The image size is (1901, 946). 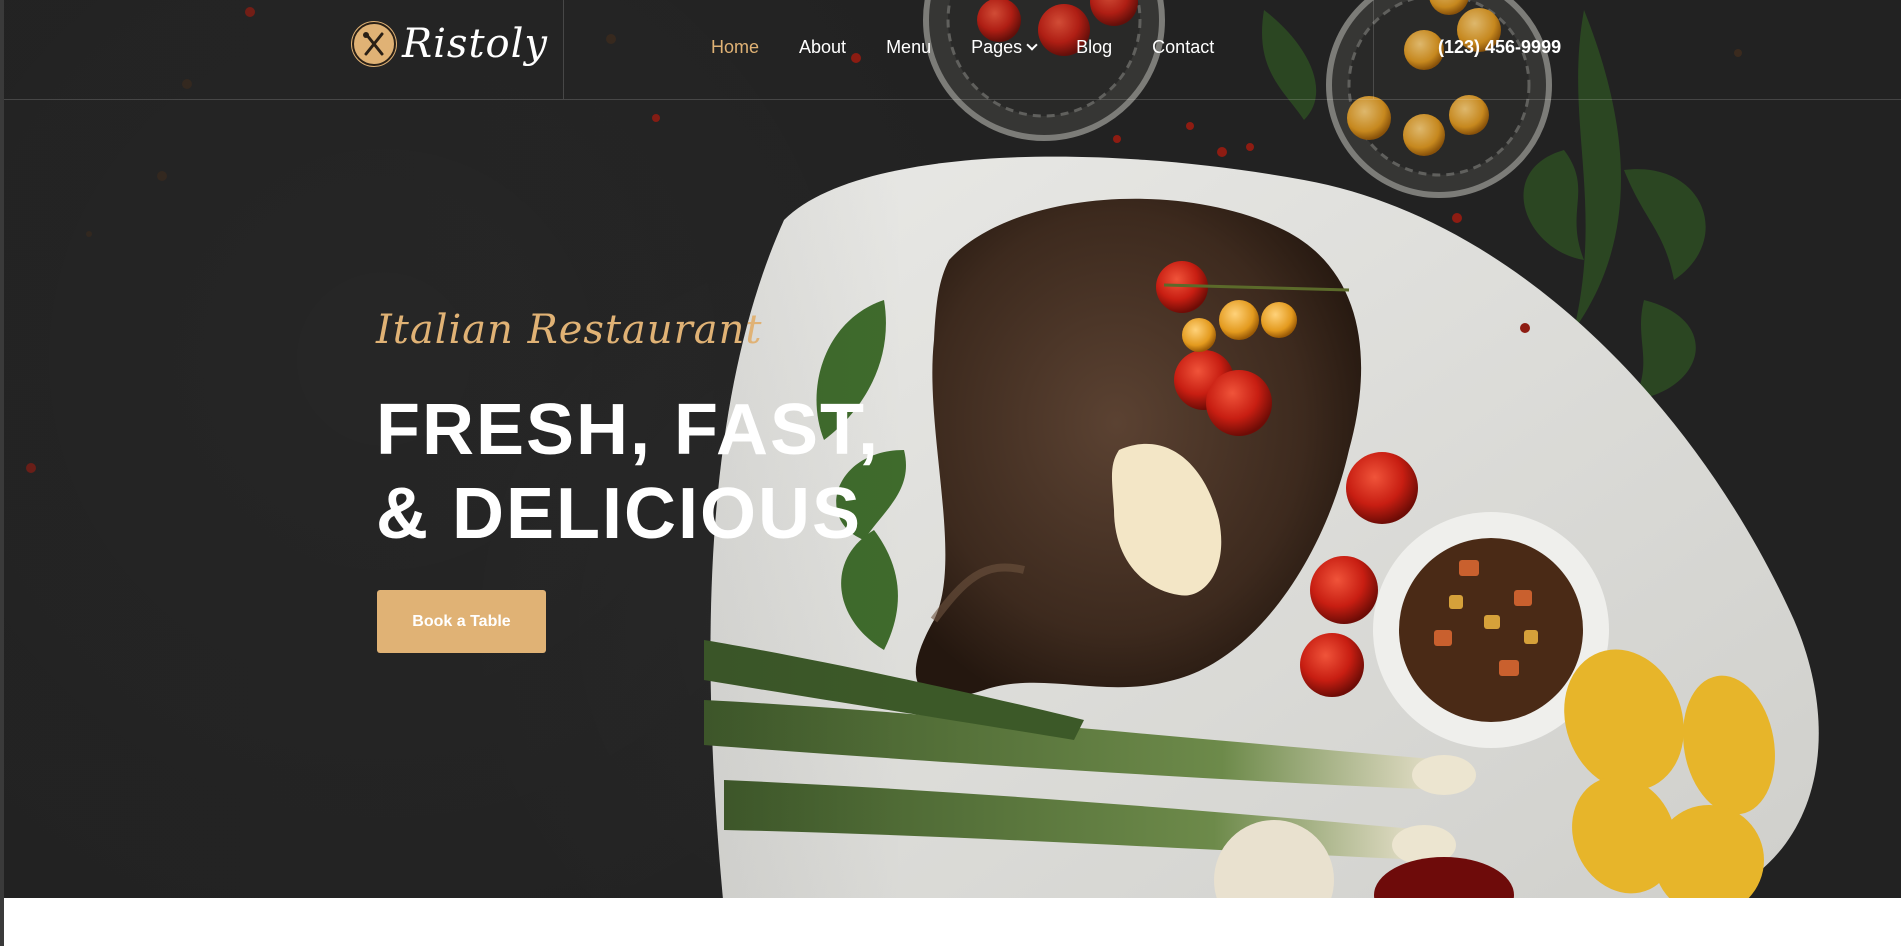 What do you see at coordinates (735, 47) in the screenshot?
I see `nav-item-home: Home` at bounding box center [735, 47].